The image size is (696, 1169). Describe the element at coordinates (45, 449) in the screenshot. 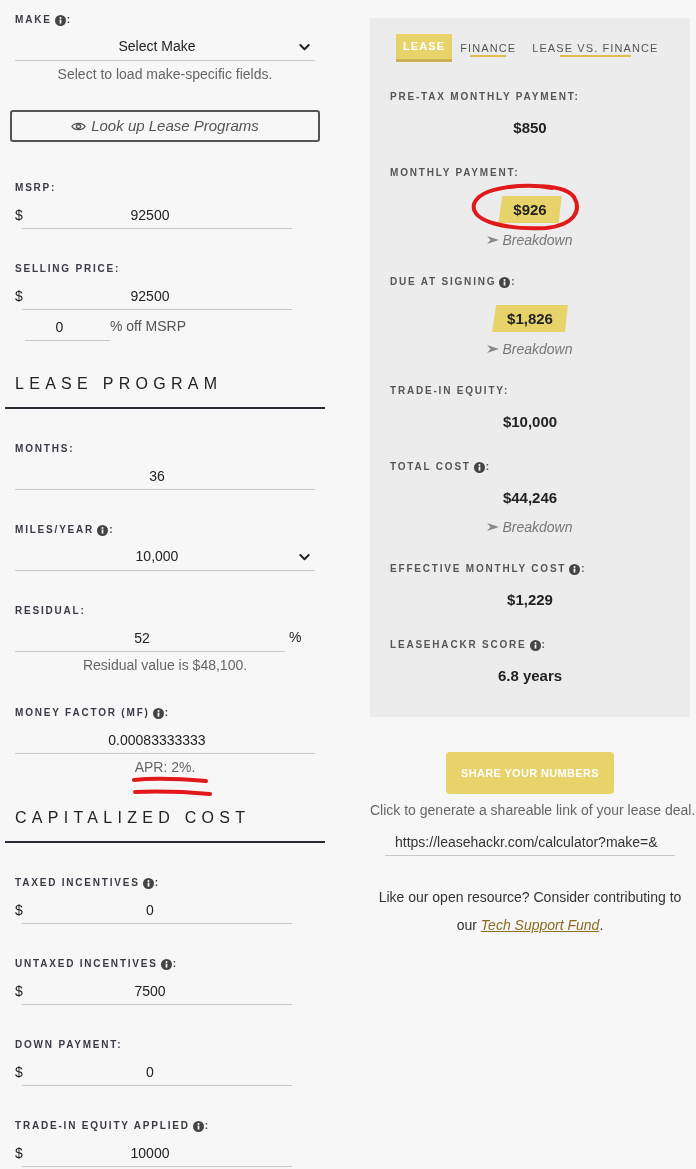

I see `field-label: MONTHS:` at that location.